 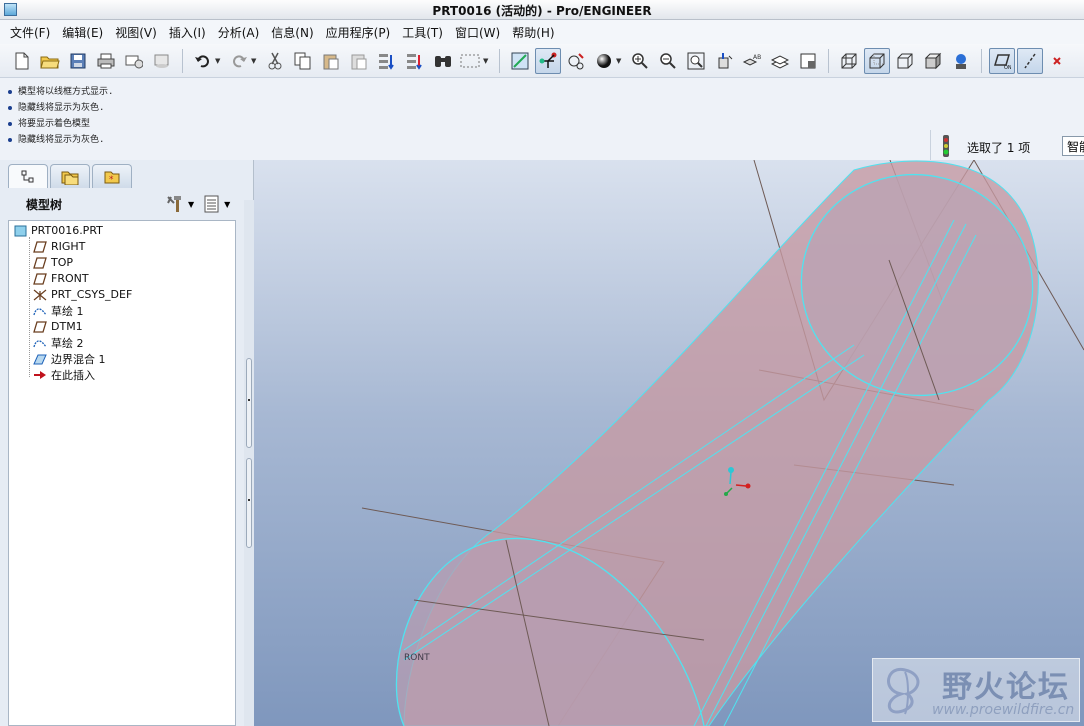 I want to click on tree-item: DTM1, so click(x=58, y=326).